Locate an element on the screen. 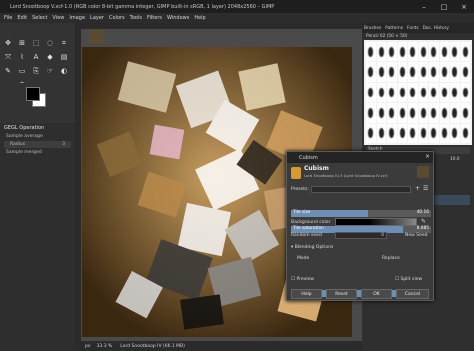 Image resolution: width=474 pixels, height=351 pixels. tab-brushes: Brushes is located at coordinates (372, 28).